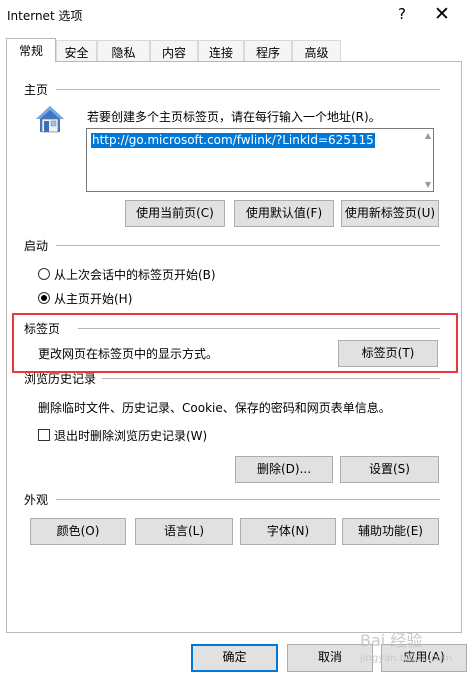 Image resolution: width=474 pixels, height=680 pixels. Describe the element at coordinates (391, 640) in the screenshot. I see `watermark-line1: Bai 经验` at that location.